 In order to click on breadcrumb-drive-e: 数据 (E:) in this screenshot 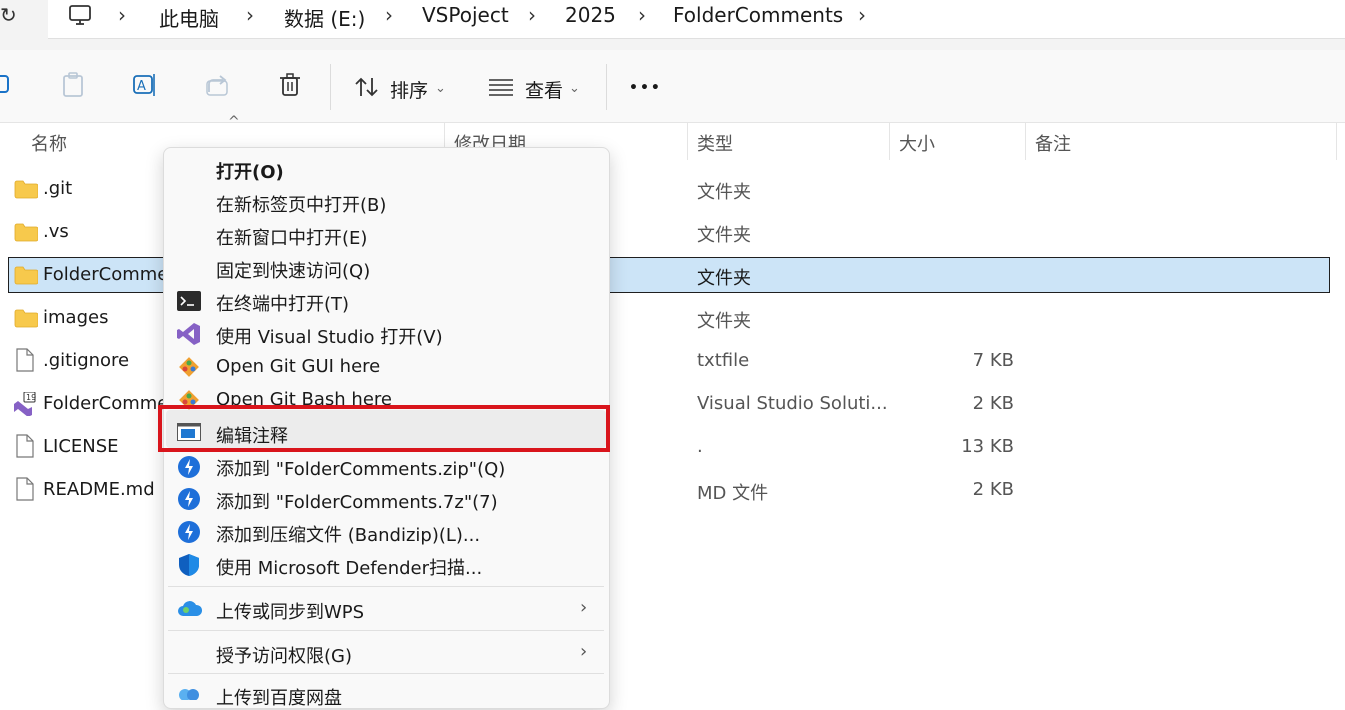, I will do `click(324, 17)`.